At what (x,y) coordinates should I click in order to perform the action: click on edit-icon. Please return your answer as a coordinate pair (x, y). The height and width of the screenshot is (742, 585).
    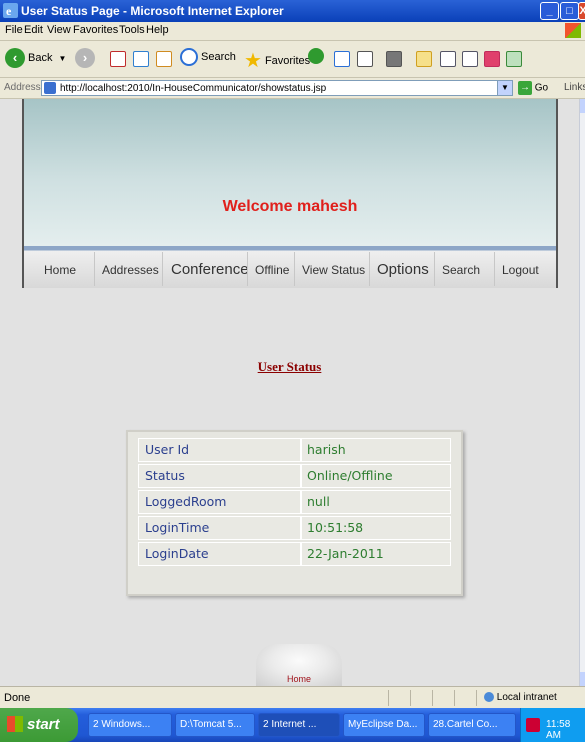
    Looking at the image, I should click on (394, 59).